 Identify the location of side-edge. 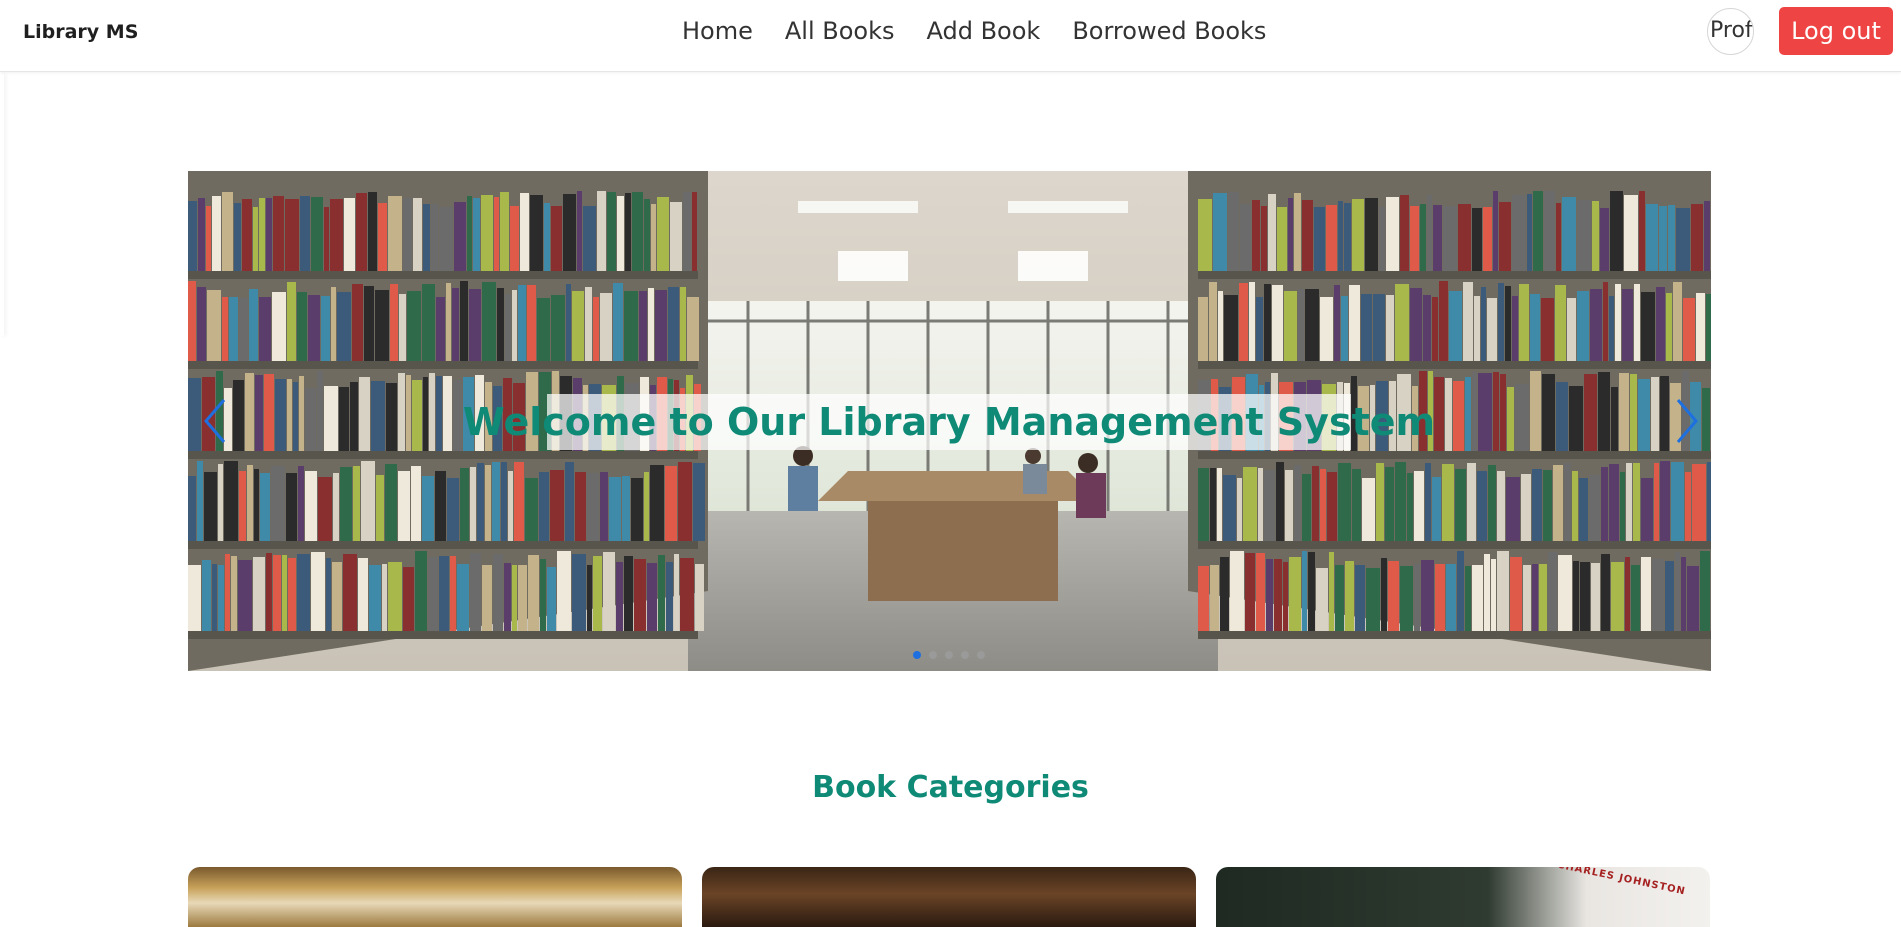
(2, 205).